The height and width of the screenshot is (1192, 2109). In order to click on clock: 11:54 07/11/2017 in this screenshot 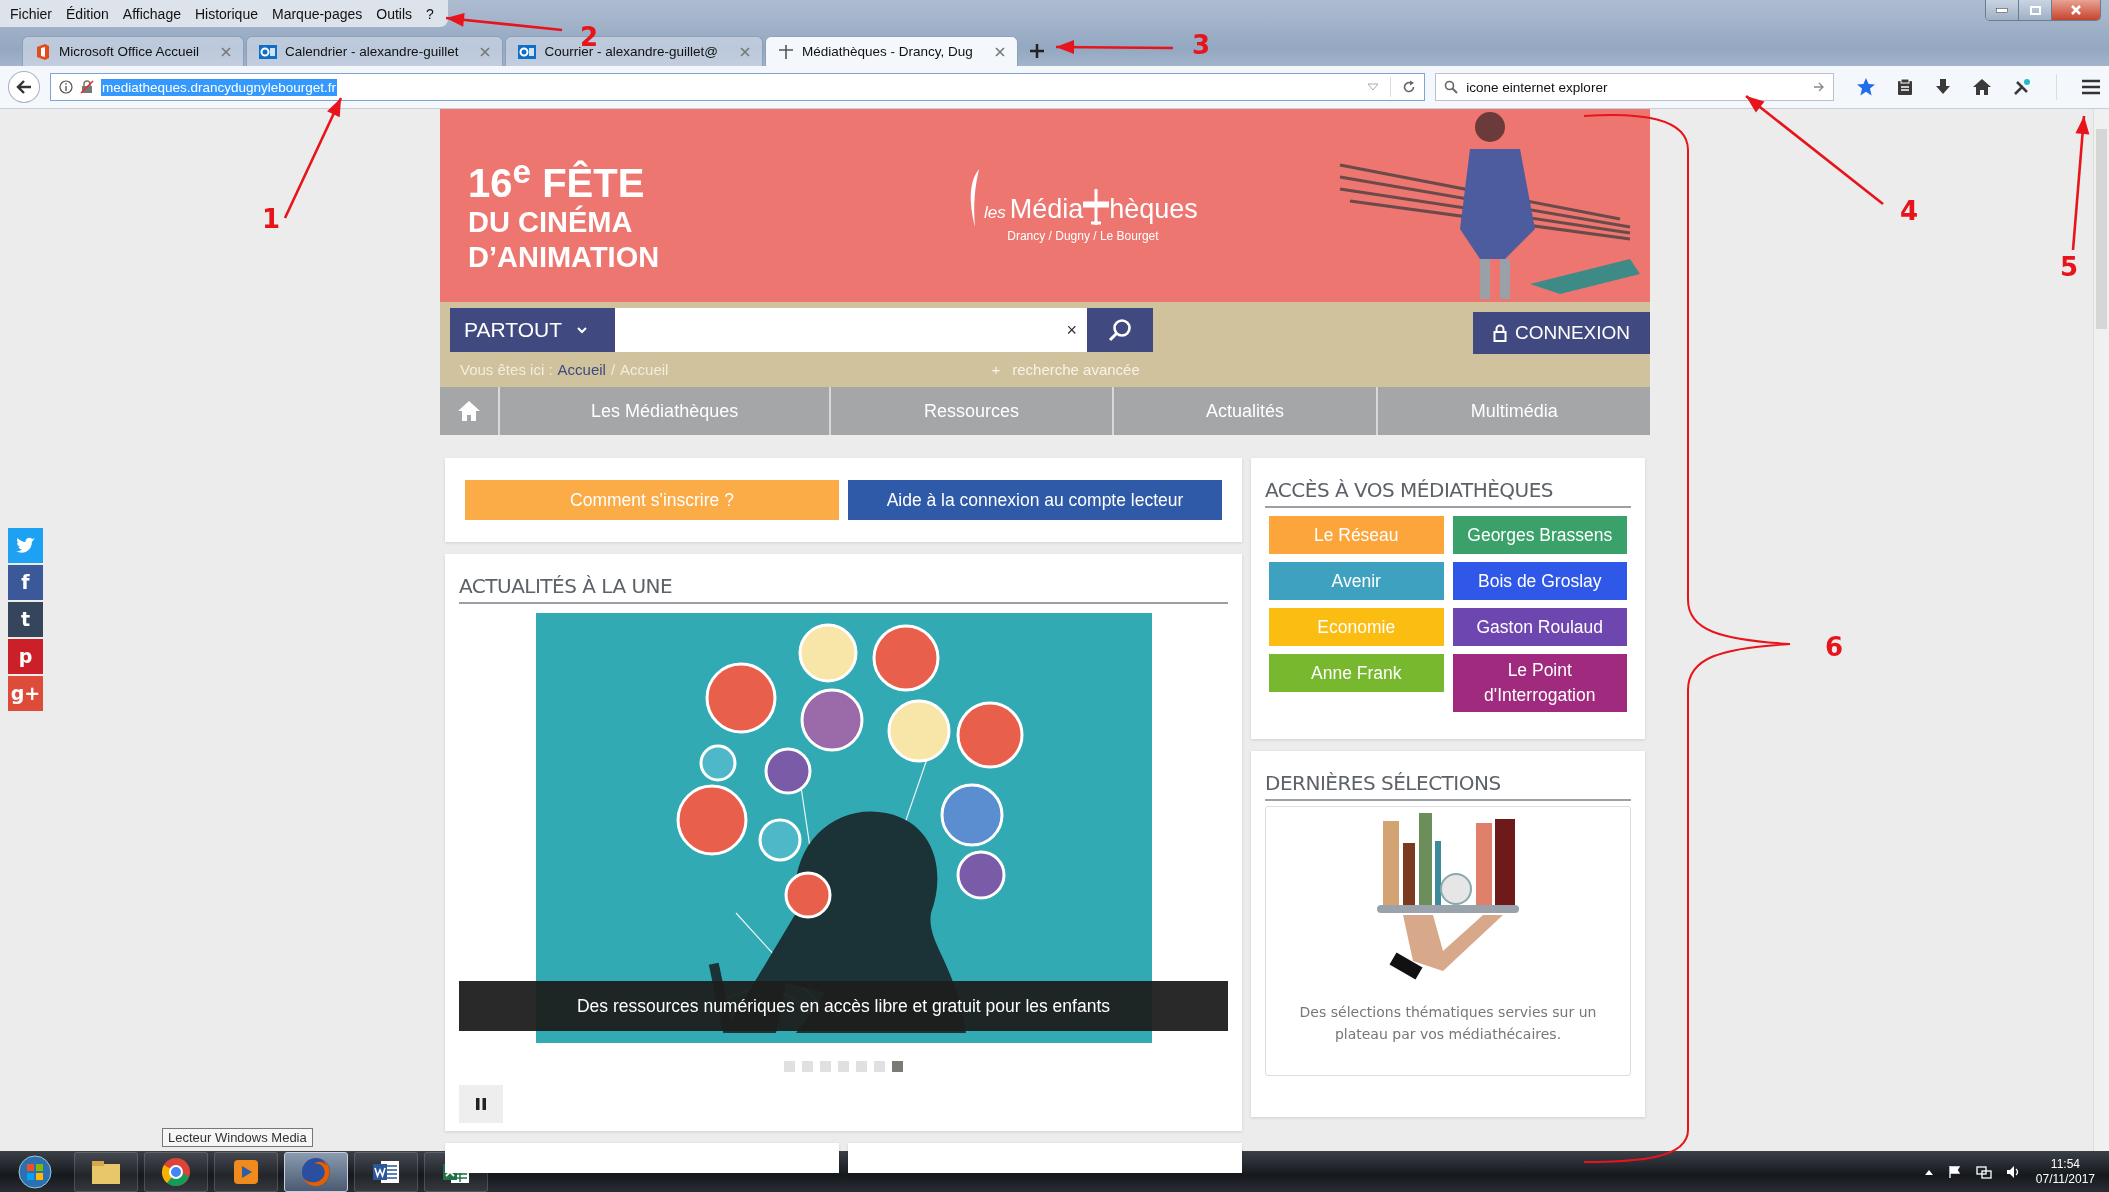, I will do `click(2065, 1171)`.